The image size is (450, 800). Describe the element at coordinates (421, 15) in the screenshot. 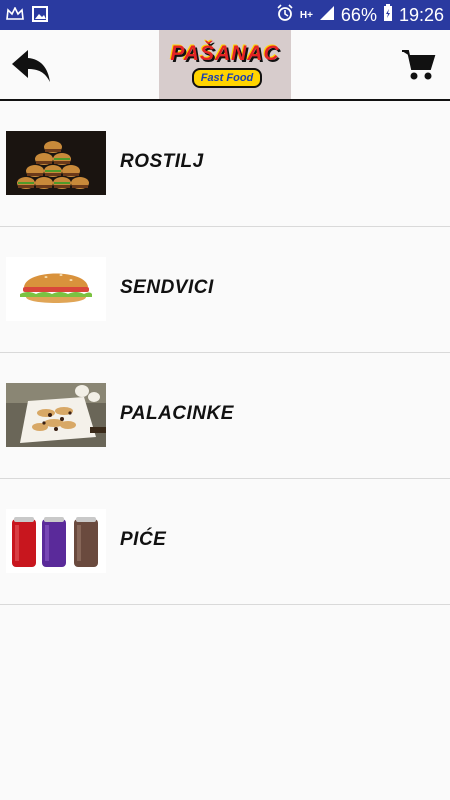

I see `clock: 19:26` at that location.